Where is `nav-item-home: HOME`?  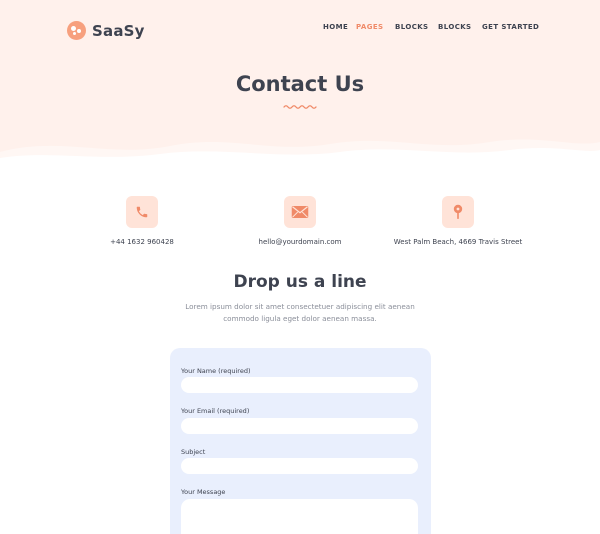 nav-item-home: HOME is located at coordinates (335, 27).